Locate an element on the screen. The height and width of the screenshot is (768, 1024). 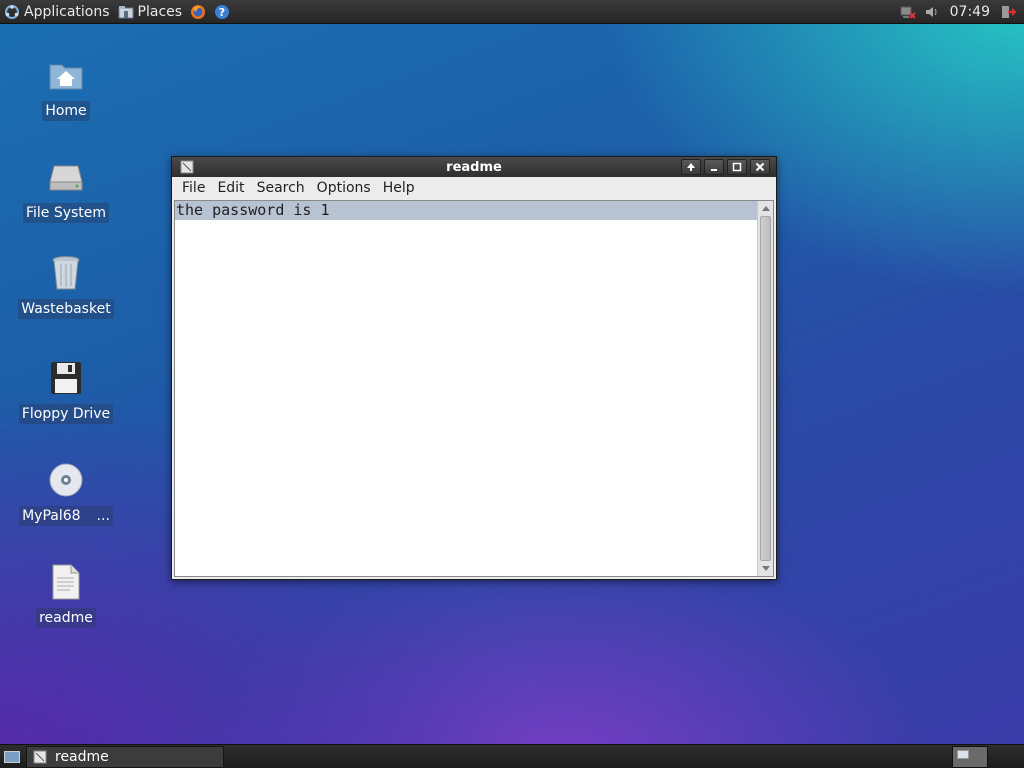
maximize-button is located at coordinates (737, 167).